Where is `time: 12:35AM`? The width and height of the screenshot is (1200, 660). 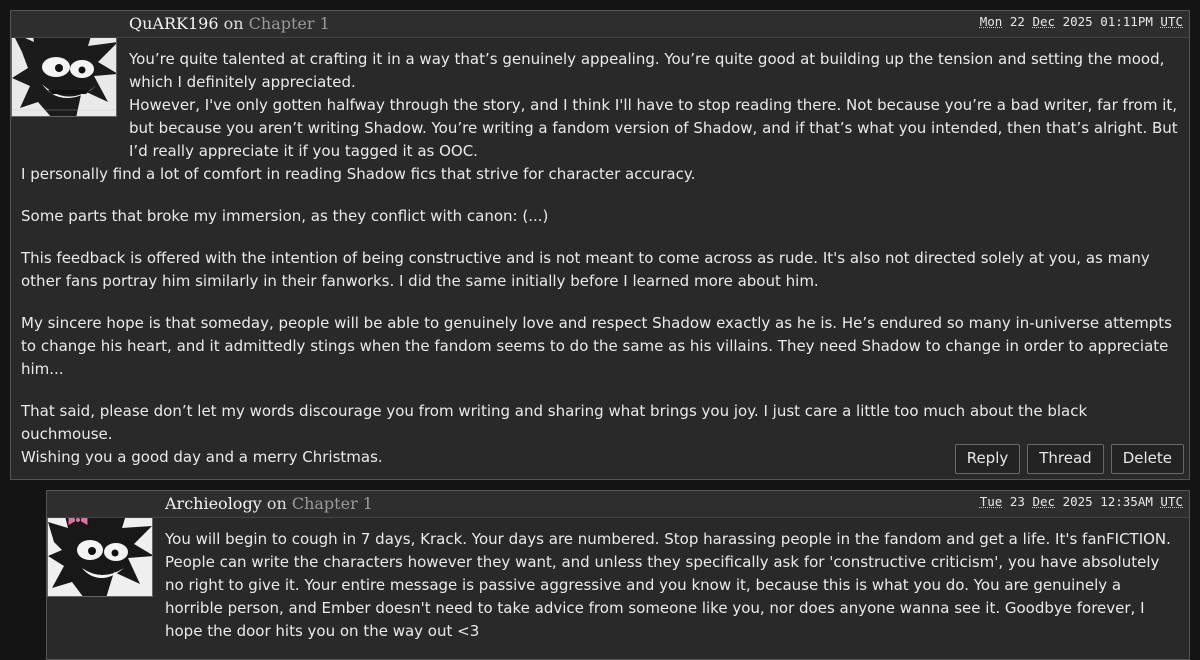
time: 12:35AM is located at coordinates (1126, 501).